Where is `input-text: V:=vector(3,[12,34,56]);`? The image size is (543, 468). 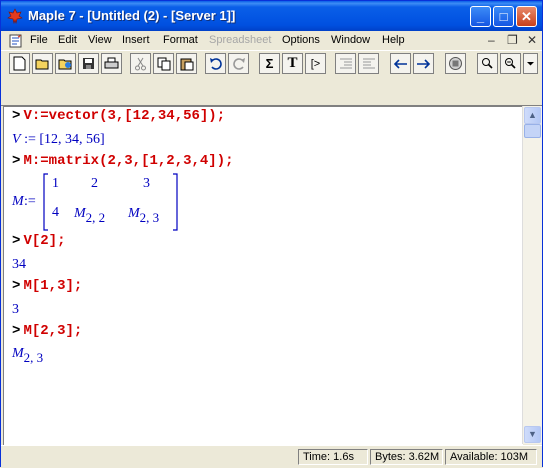 input-text: V:=vector(3,[12,34,56]); is located at coordinates (124, 116).